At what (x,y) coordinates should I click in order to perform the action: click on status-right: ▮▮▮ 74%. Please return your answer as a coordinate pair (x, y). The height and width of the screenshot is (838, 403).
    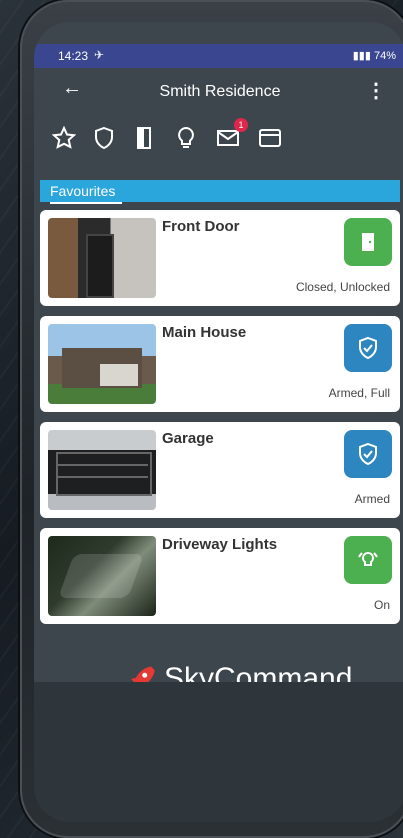
    Looking at the image, I should click on (374, 55).